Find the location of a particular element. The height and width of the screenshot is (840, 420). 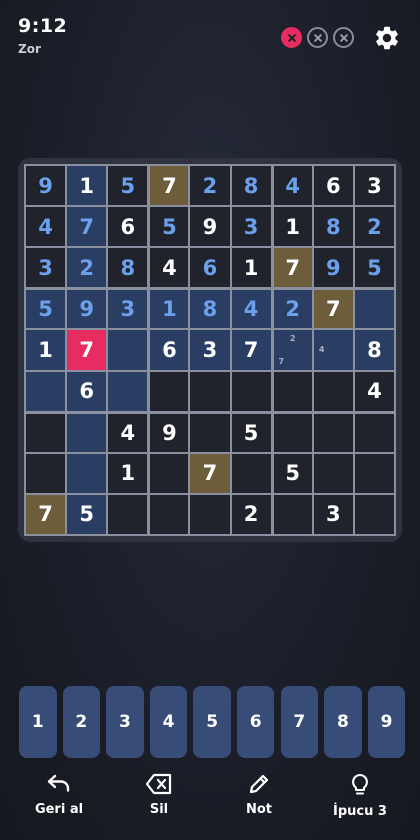

sudoku-cell-r4c2: 9 is located at coordinates (87, 309).